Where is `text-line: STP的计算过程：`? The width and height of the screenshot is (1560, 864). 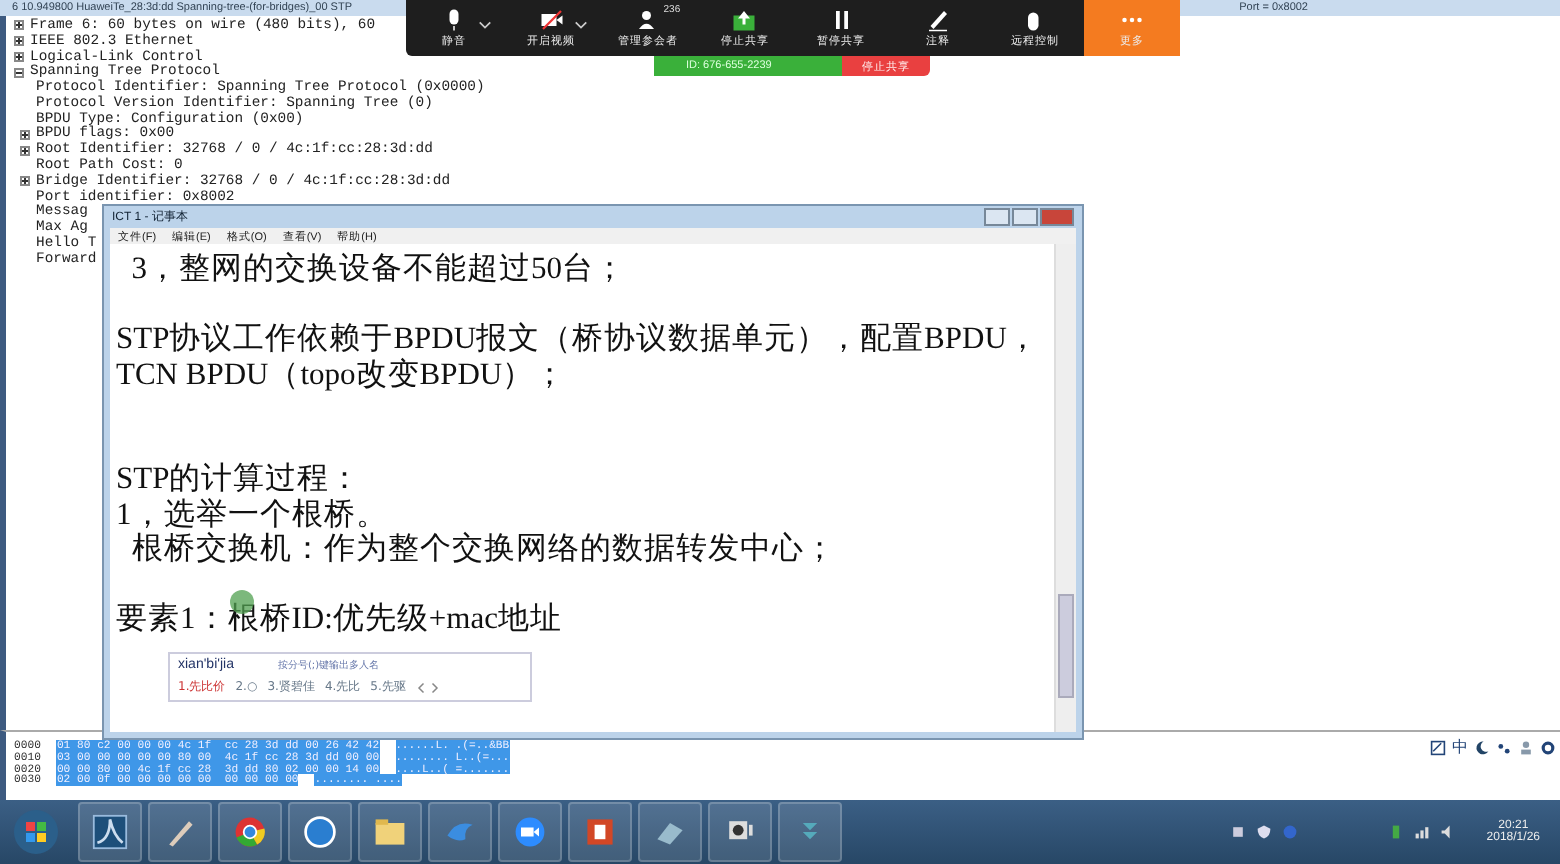 text-line: STP的计算过程： is located at coordinates (239, 479).